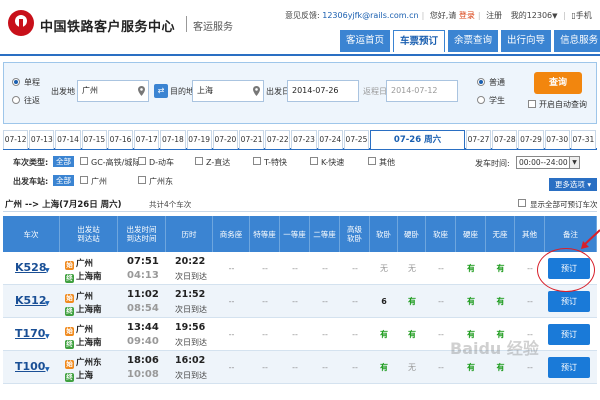 This screenshot has width=600, height=400. Describe the element at coordinates (564, 204) in the screenshot. I see `show-all-label: 显示全部可预订车次` at that location.